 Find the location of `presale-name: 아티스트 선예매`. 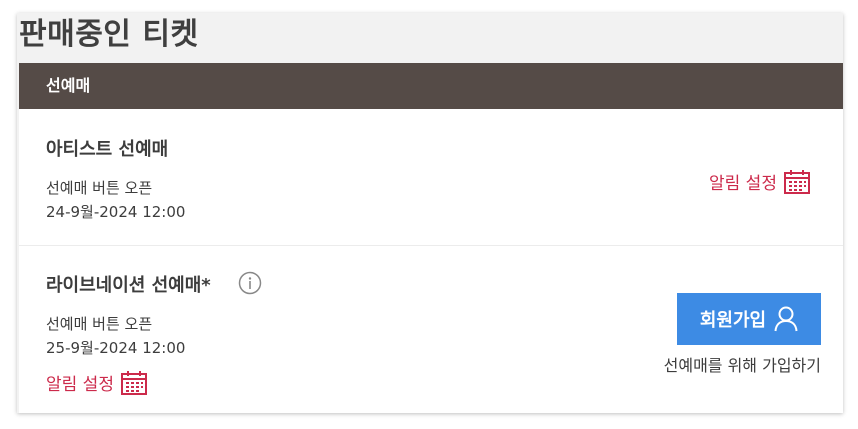

presale-name: 아티스트 선예매 is located at coordinates (107, 149).